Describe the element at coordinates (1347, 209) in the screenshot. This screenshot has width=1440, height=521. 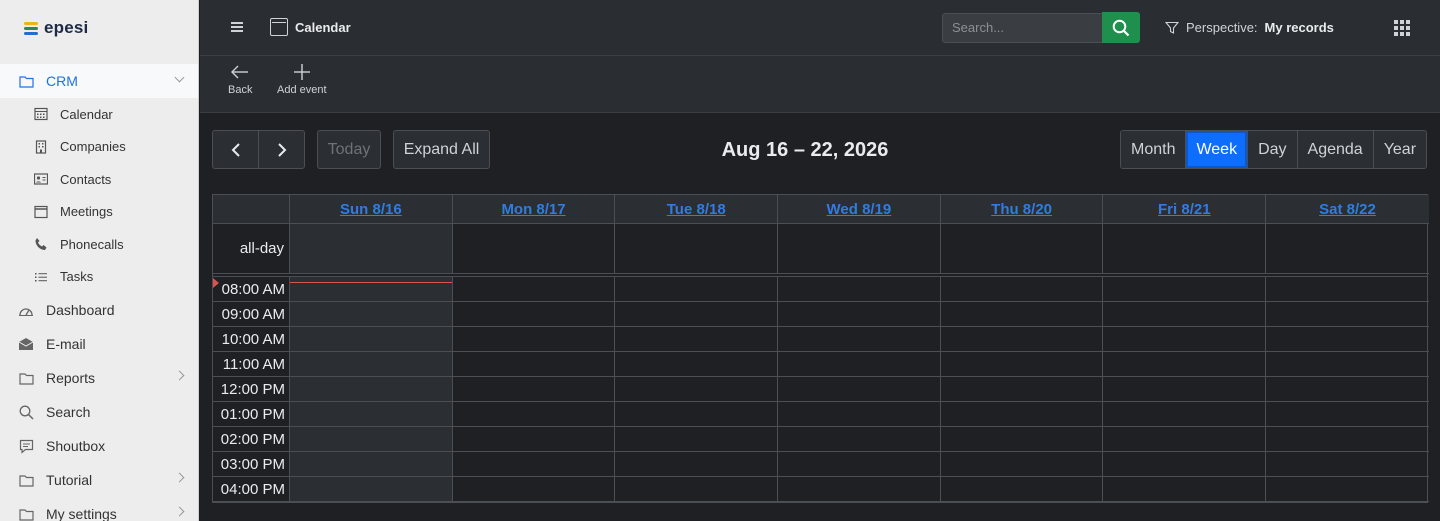
I see `day-link: Sat 8/22` at that location.